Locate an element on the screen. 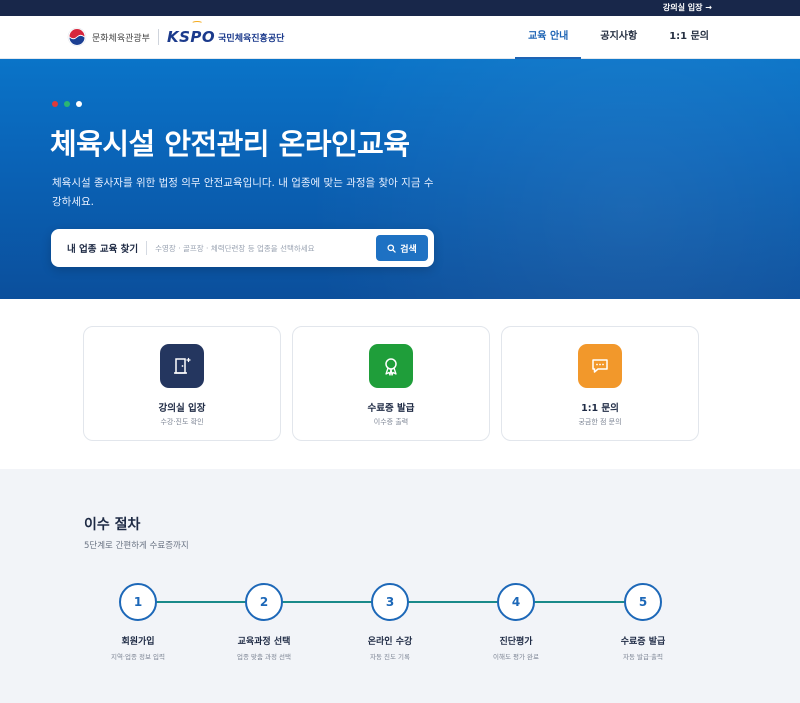 Image resolution: width=800 pixels, height=703 pixels. step-title: 진단평가 is located at coordinates (516, 642).